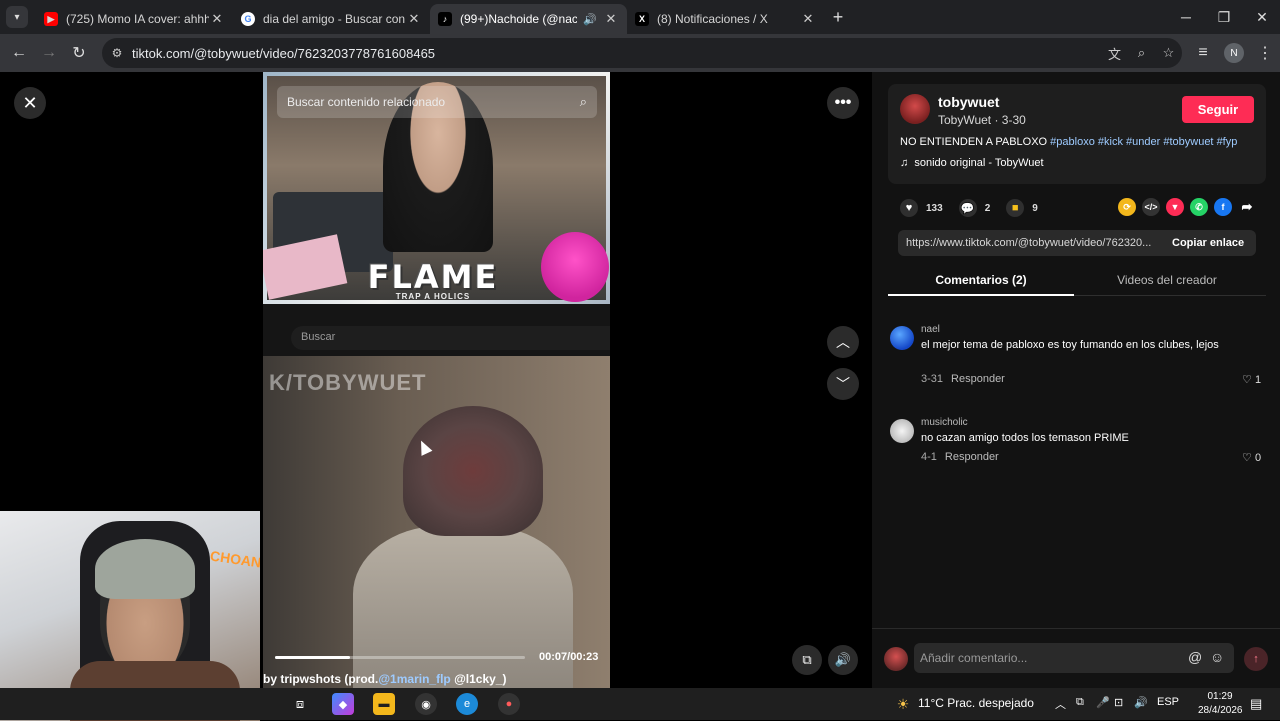 This screenshot has height=721, width=1280. I want to click on speaker-icon: 🔊, so click(590, 19).